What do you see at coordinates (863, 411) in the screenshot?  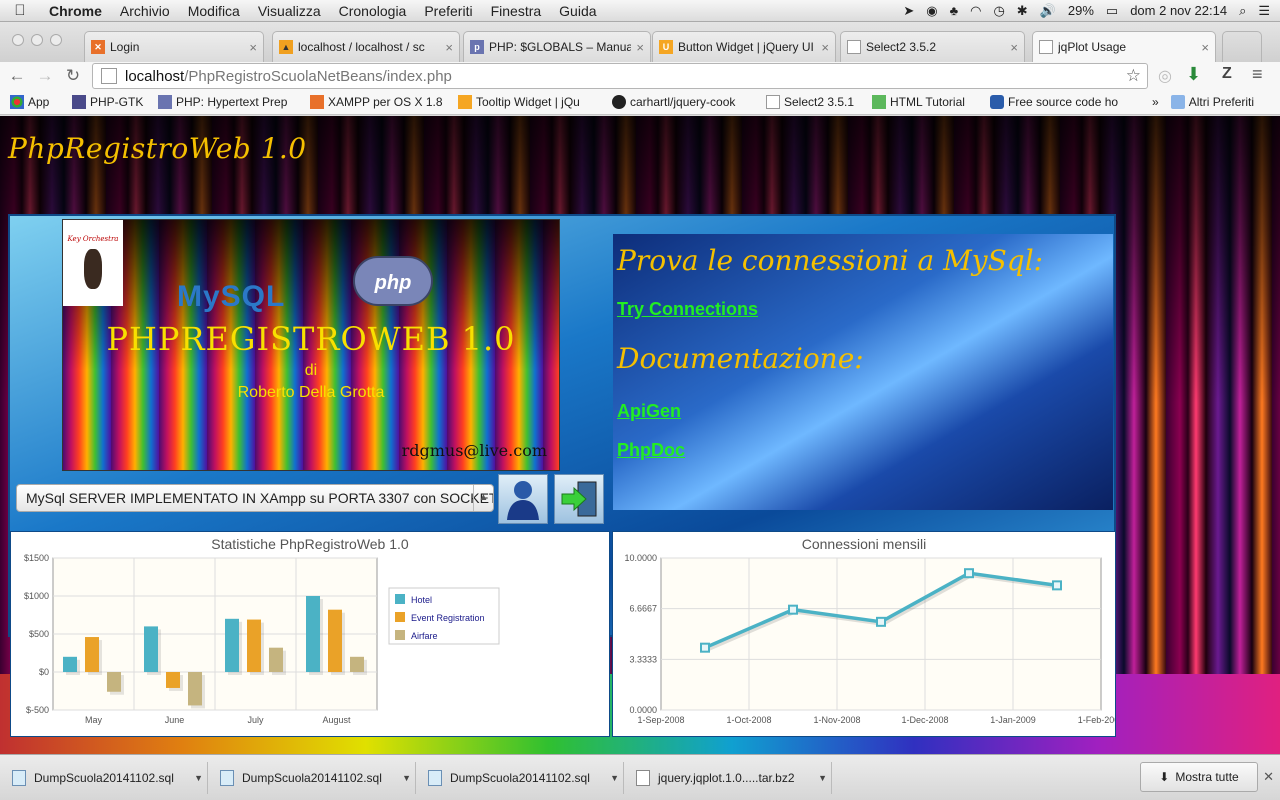 I see `apigen-link: ApiGen` at bounding box center [863, 411].